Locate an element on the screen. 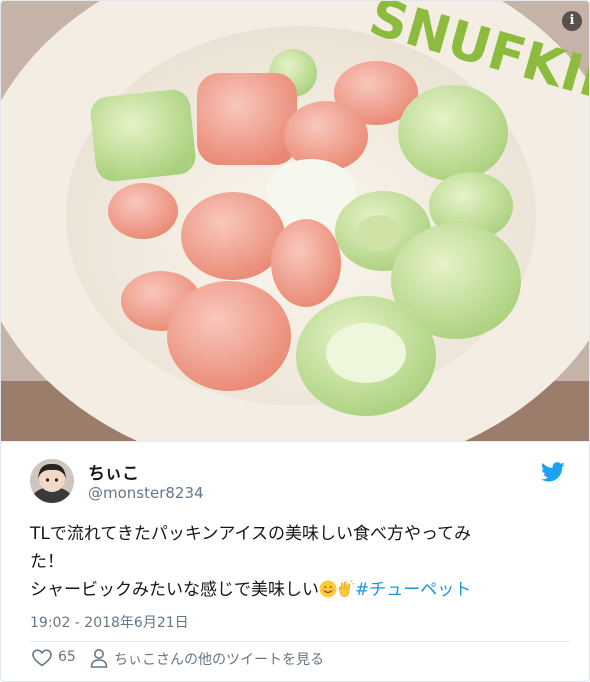  avatar-image is located at coordinates (52, 481).